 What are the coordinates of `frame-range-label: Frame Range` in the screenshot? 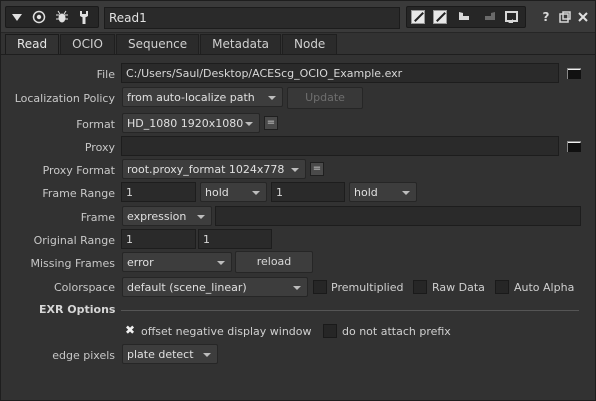 It's located at (78, 193).